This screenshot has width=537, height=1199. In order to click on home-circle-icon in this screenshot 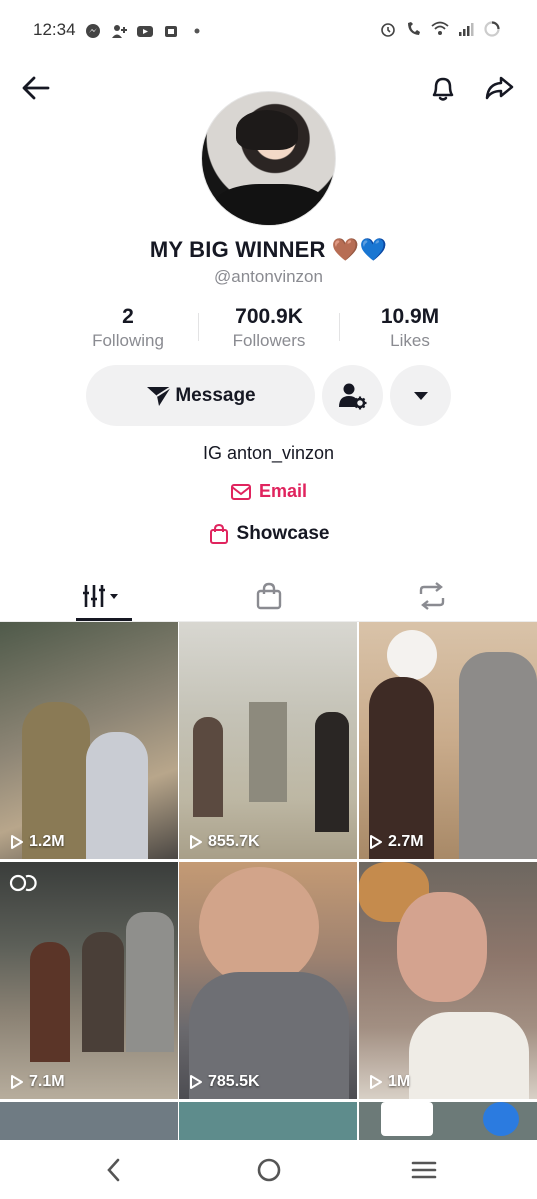, I will do `click(269, 1170)`.